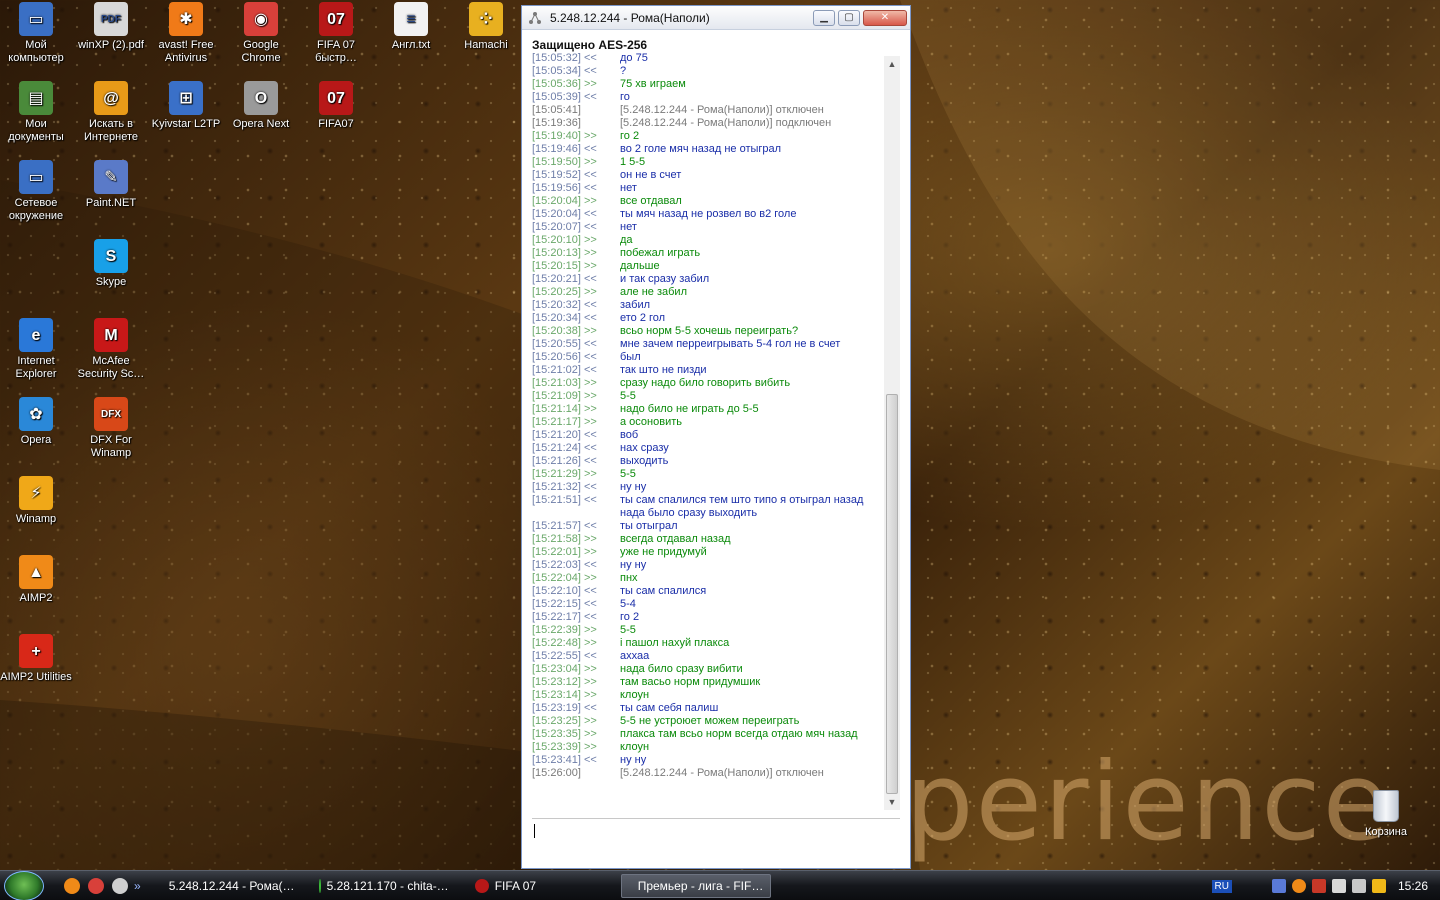 This screenshot has height=900, width=1440. What do you see at coordinates (708, 682) in the screenshot?
I see `chat-message: [15:23:12] >> там васьо норм придумшик` at bounding box center [708, 682].